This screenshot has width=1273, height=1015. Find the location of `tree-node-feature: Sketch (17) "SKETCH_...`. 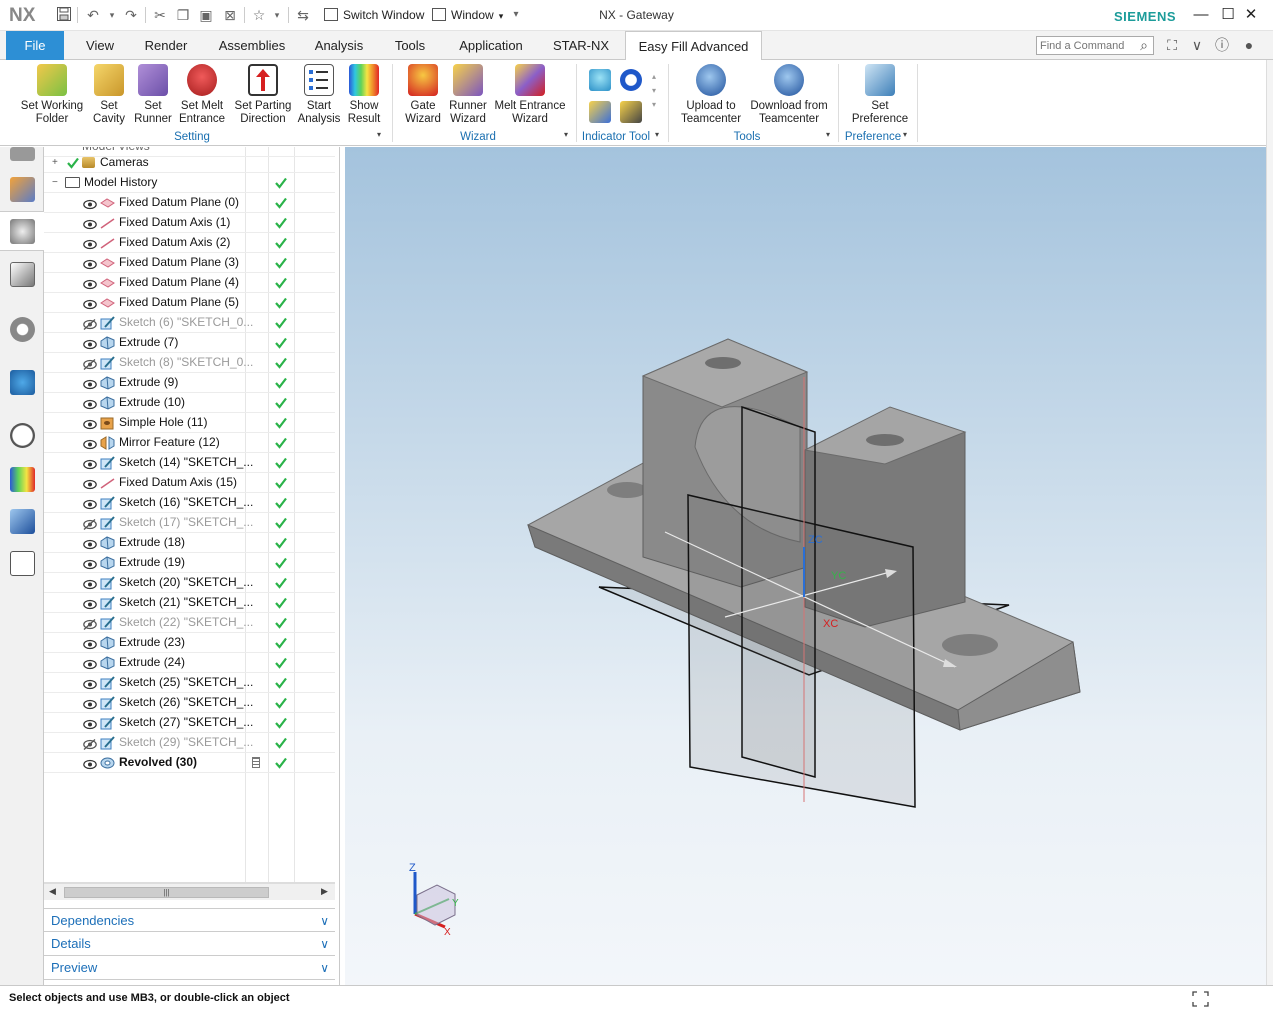

tree-node-feature: Sketch (17) "SKETCH_... is located at coordinates (189, 523).